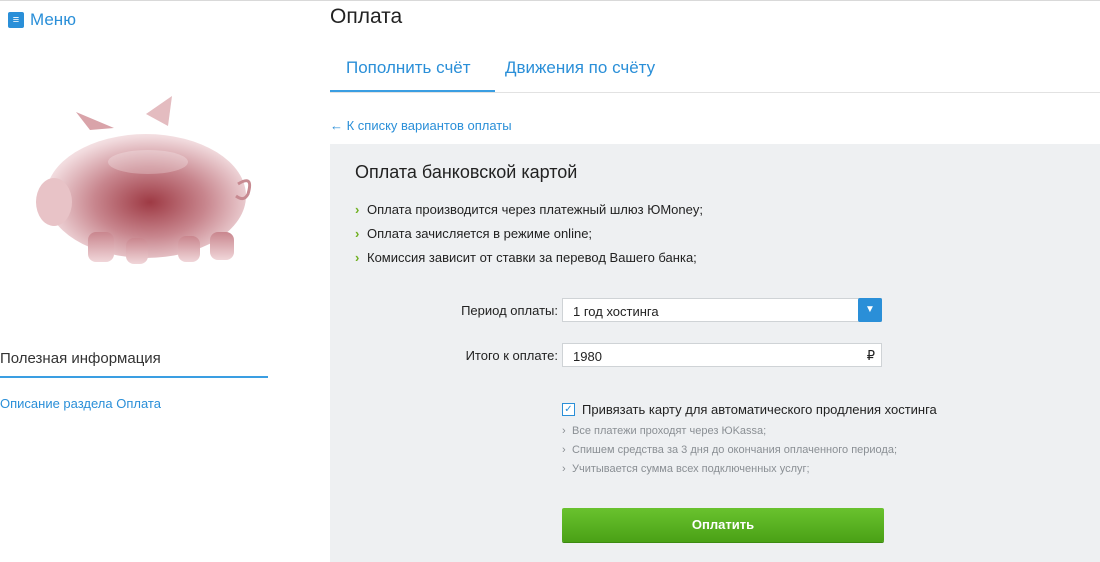 Image resolution: width=1100 pixels, height=562 pixels. Describe the element at coordinates (134, 377) in the screenshot. I see `info-section-underline` at that location.